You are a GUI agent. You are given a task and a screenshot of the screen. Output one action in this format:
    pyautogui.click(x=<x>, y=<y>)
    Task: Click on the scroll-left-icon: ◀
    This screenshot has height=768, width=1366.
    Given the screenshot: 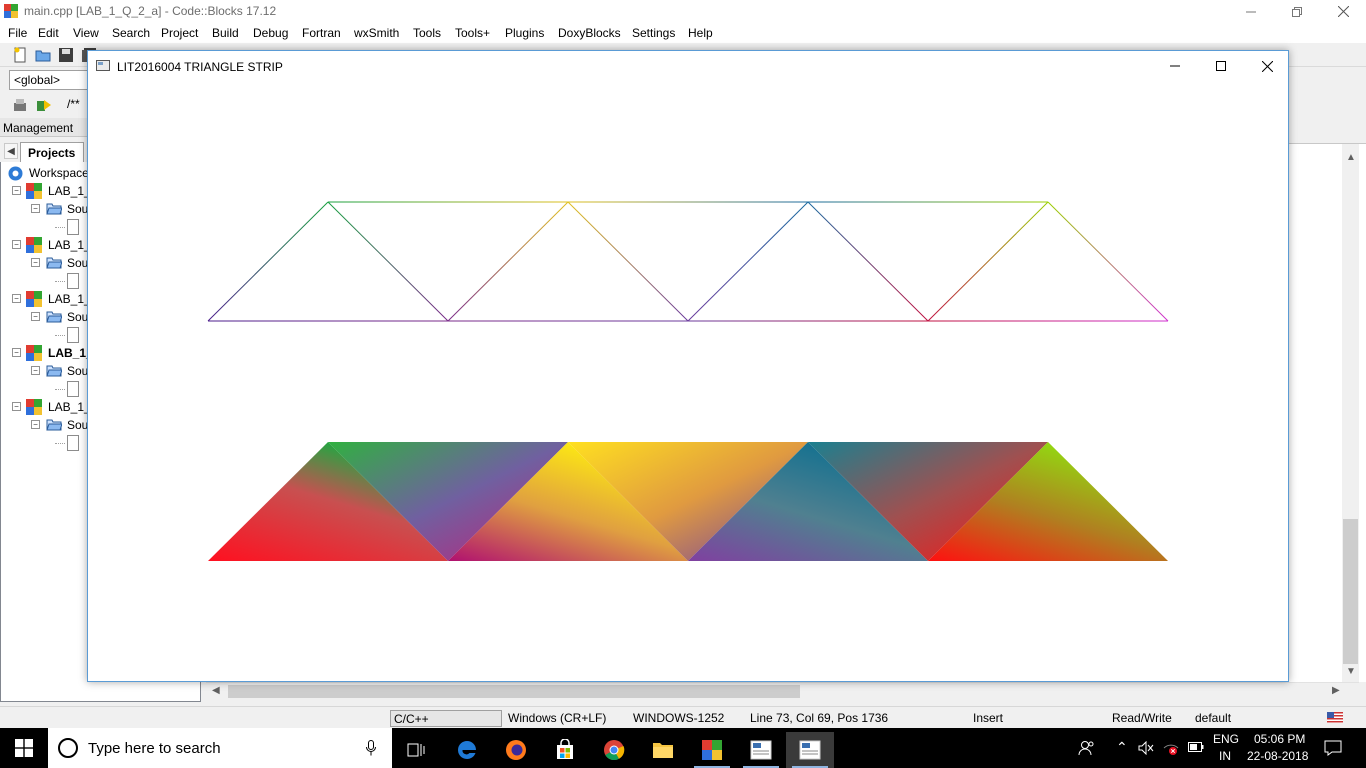 What is the action you would take?
    pyautogui.click(x=216, y=690)
    